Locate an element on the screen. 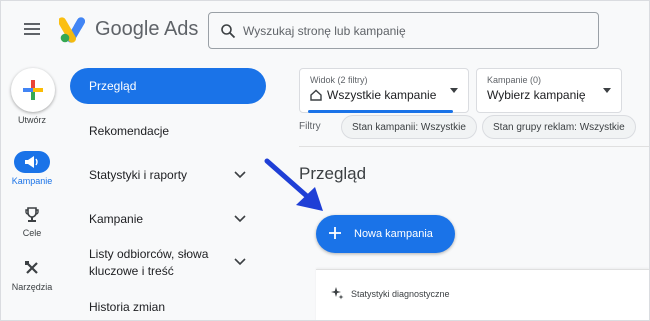 The width and height of the screenshot is (650, 321). rail-label-campaigns: Kampanie is located at coordinates (32, 181).